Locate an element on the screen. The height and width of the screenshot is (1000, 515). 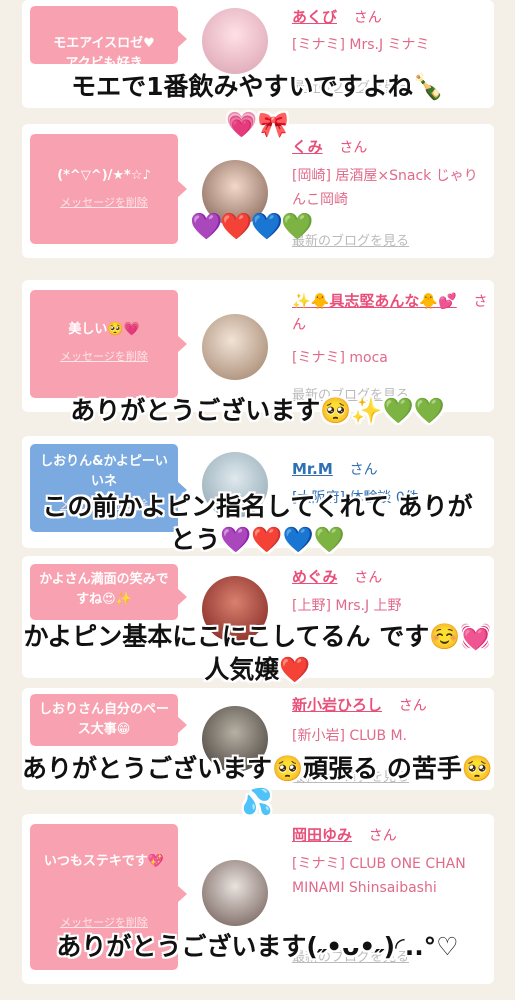
overlay-comment: 💗🎀 is located at coordinates (257, 124).